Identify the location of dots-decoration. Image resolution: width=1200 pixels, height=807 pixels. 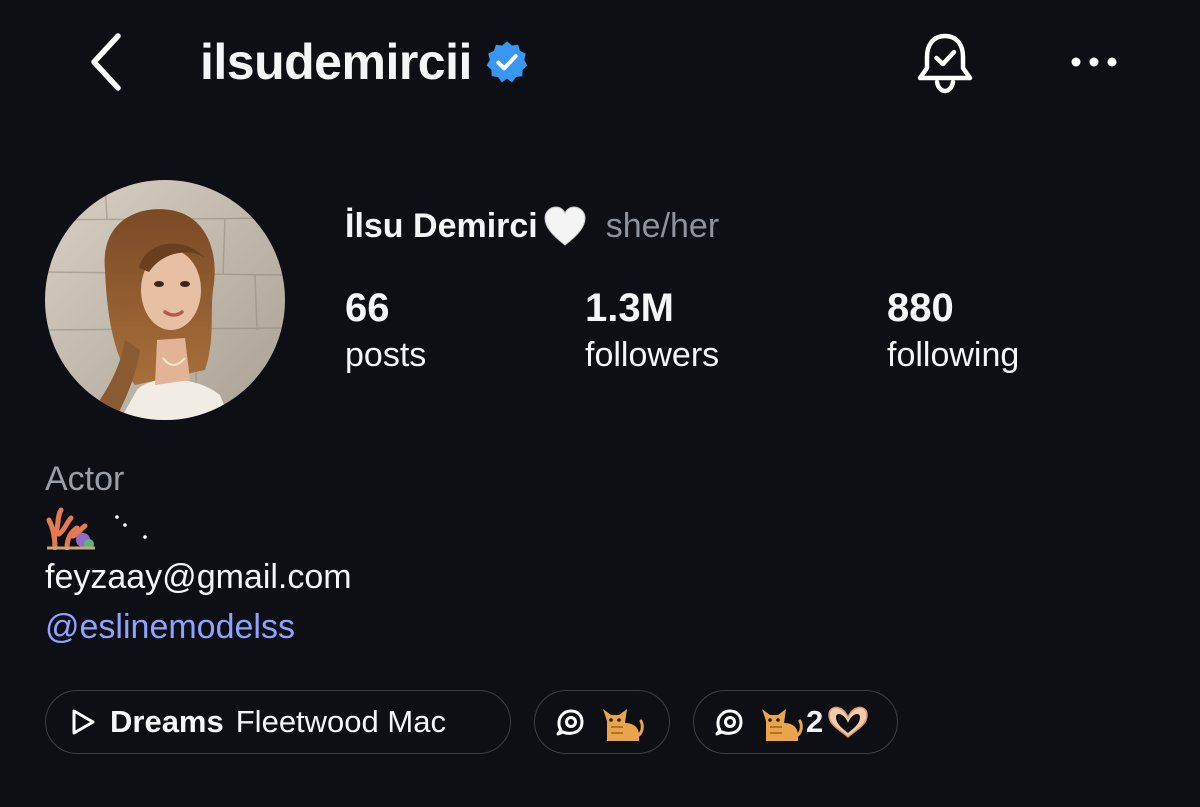
(131, 527).